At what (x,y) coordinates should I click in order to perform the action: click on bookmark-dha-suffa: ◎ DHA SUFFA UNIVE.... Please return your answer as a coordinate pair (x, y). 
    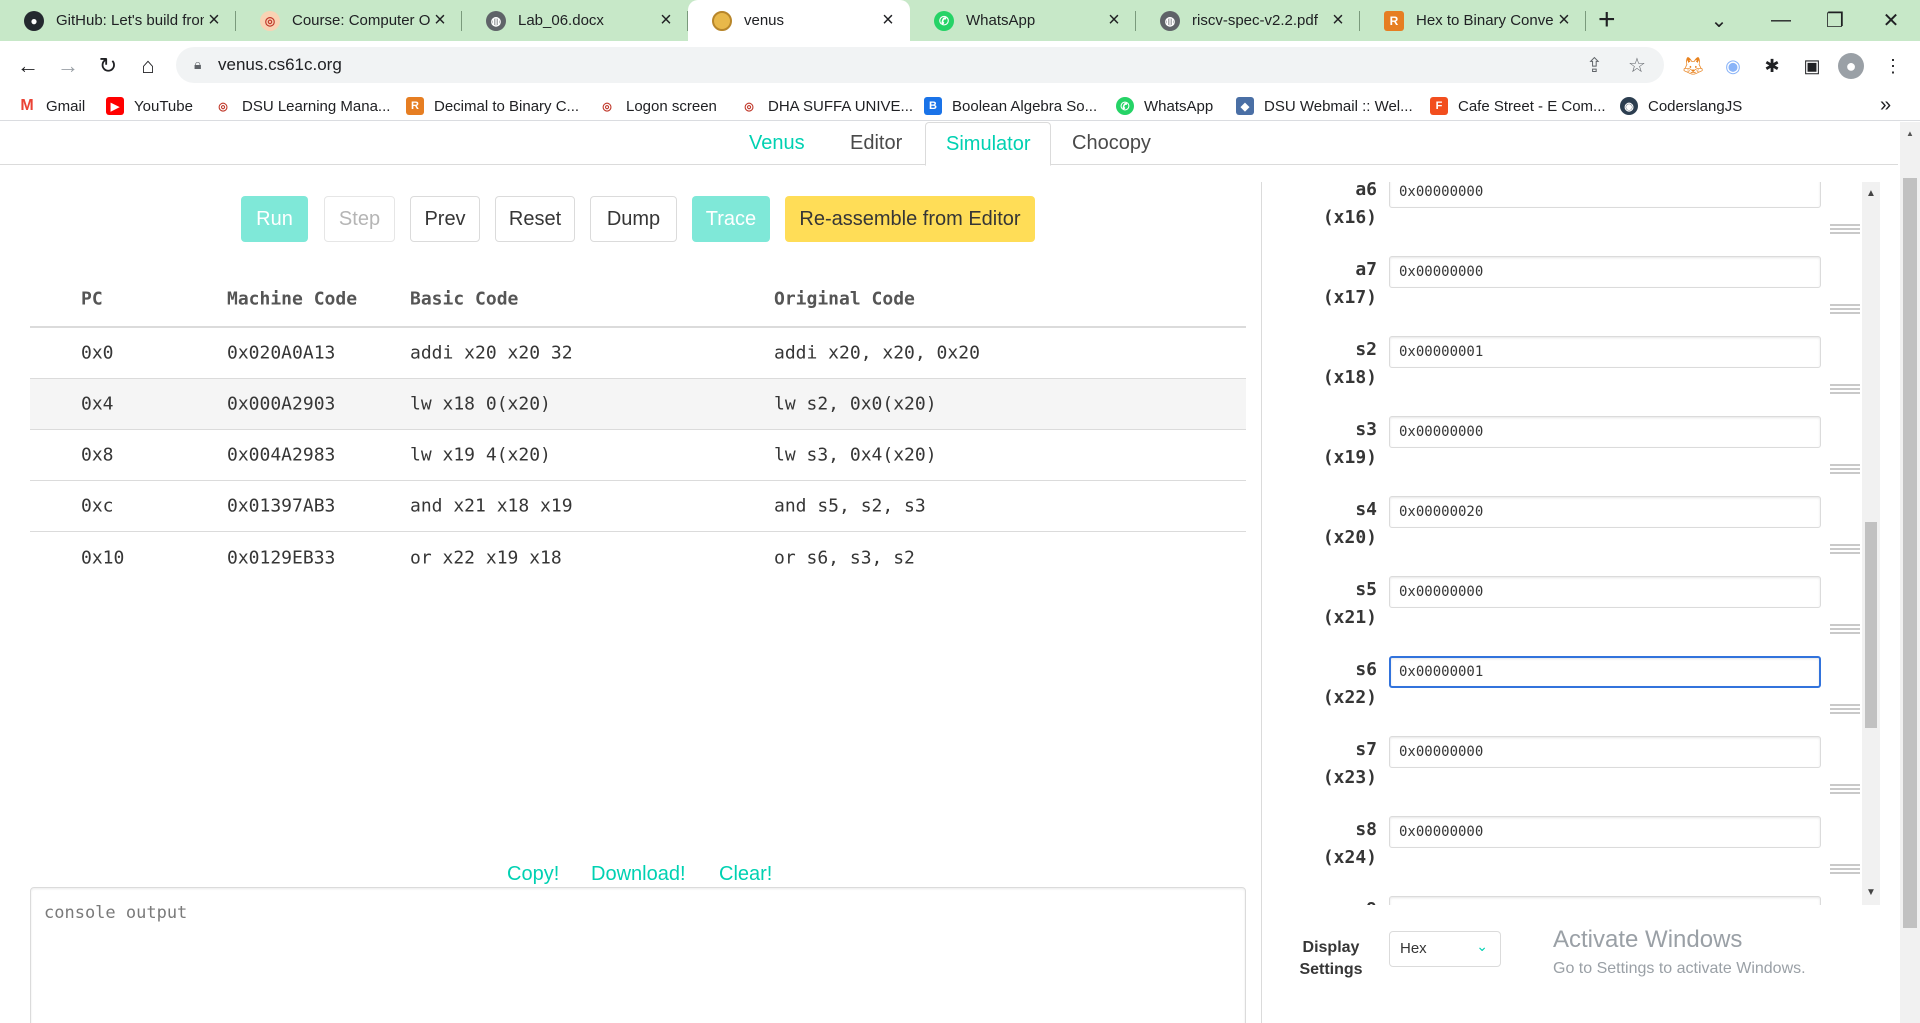
    Looking at the image, I should click on (826, 106).